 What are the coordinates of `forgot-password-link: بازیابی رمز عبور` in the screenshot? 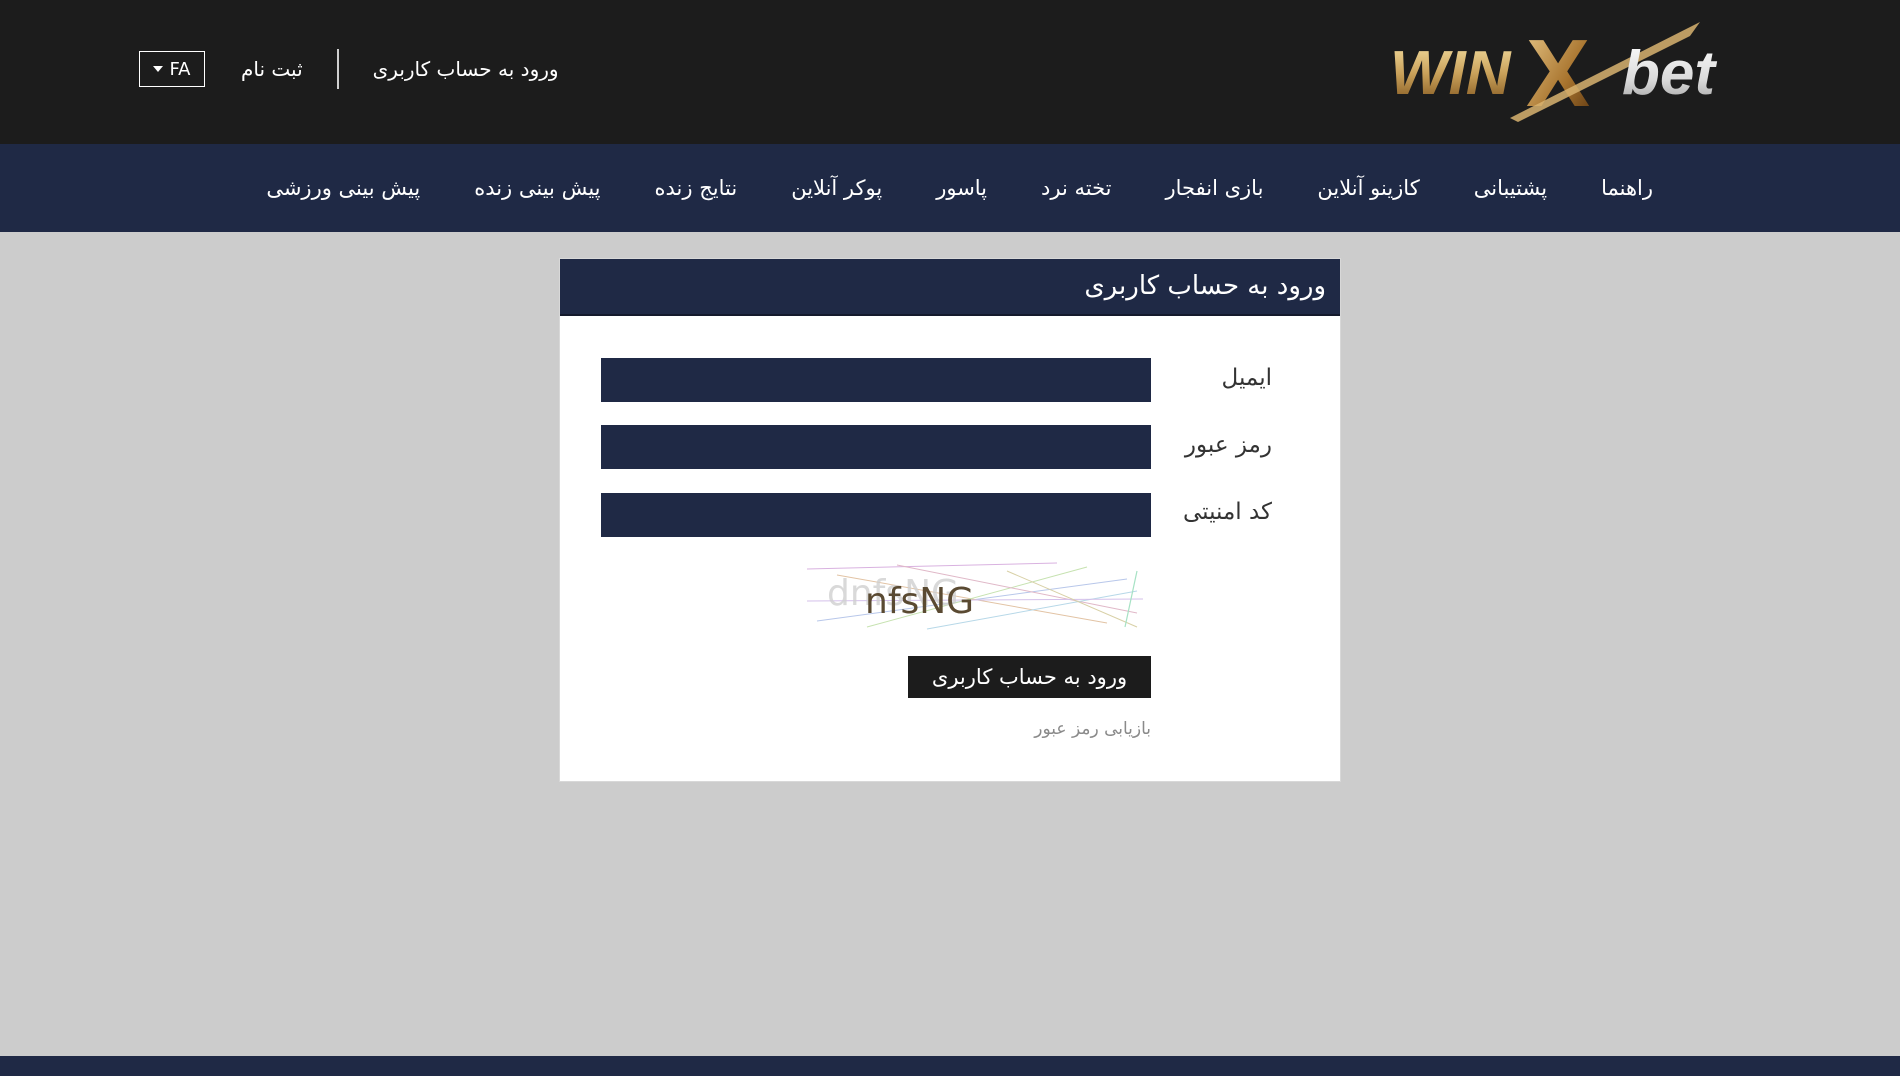 It's located at (1092, 729).